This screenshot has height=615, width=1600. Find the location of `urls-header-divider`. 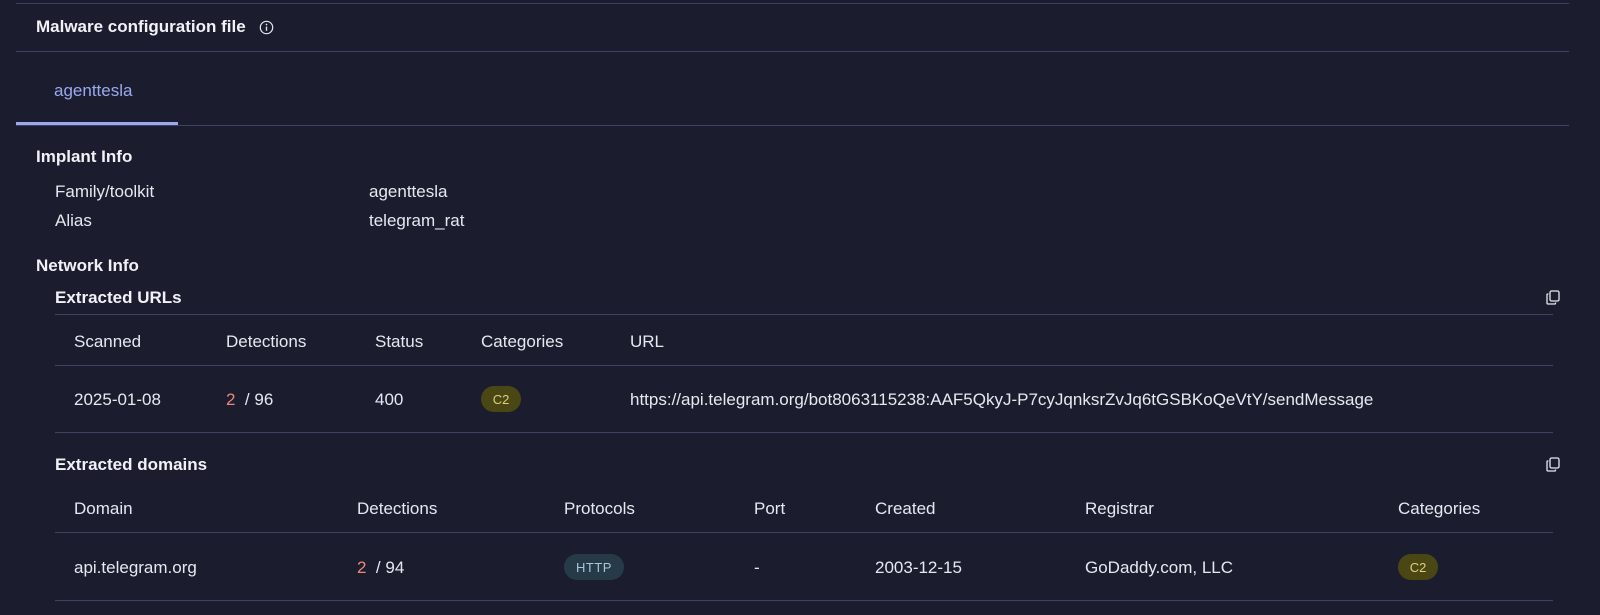

urls-header-divider is located at coordinates (804, 365).